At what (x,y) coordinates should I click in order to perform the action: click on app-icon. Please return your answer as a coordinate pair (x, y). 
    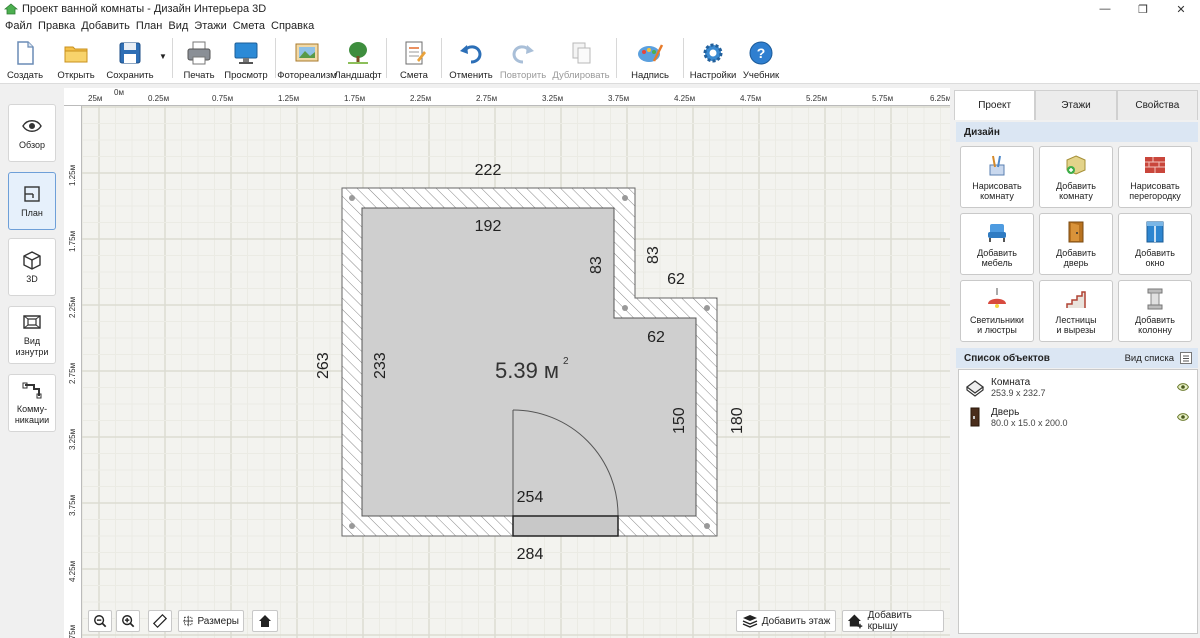
    Looking at the image, I should click on (11, 9).